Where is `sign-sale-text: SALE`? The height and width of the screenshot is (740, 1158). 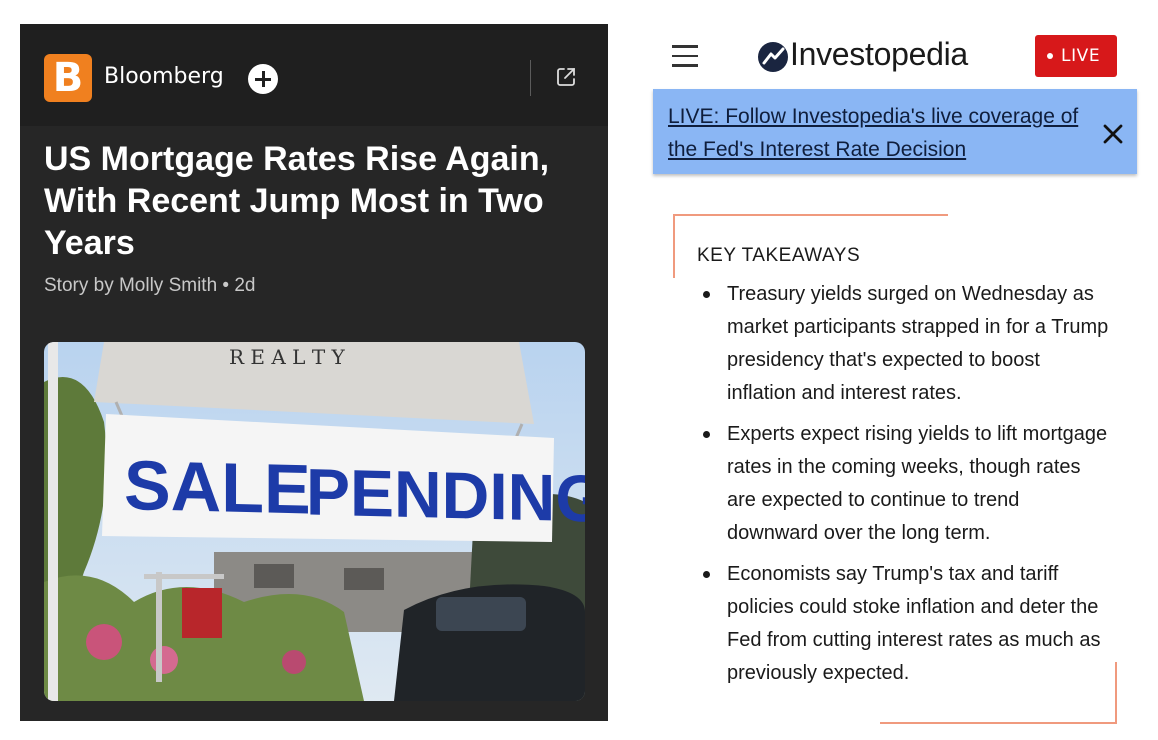
sign-sale-text: SALE is located at coordinates (217, 487).